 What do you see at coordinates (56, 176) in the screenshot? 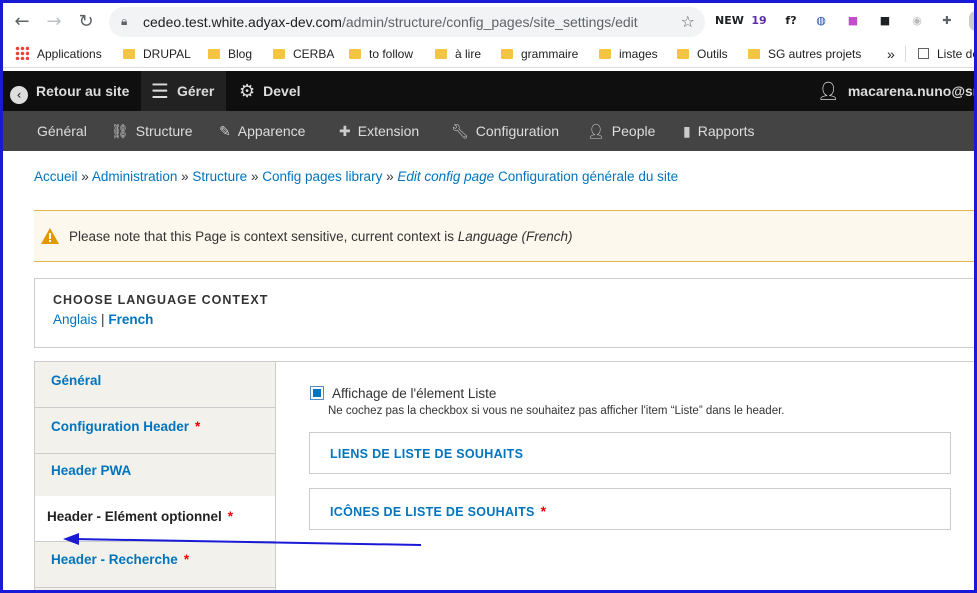
I see `breadcrumb-home: Accueil` at bounding box center [56, 176].